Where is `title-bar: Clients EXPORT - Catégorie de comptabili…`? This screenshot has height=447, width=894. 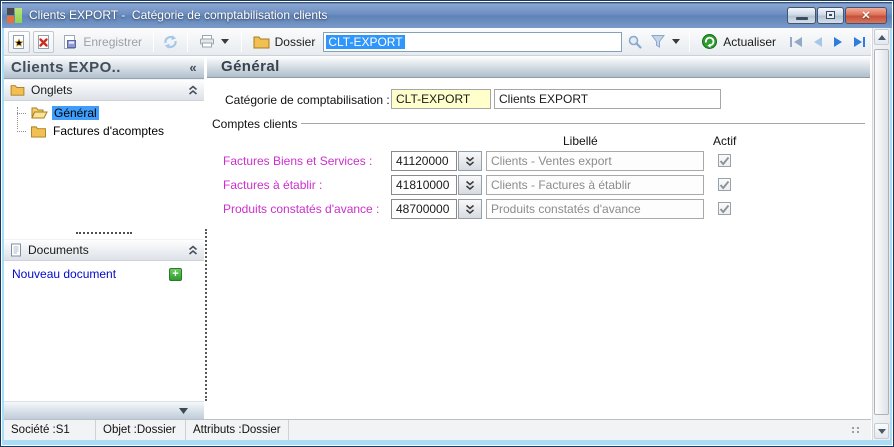 title-bar: Clients EXPORT - Catégorie de comptabili… is located at coordinates (447, 15).